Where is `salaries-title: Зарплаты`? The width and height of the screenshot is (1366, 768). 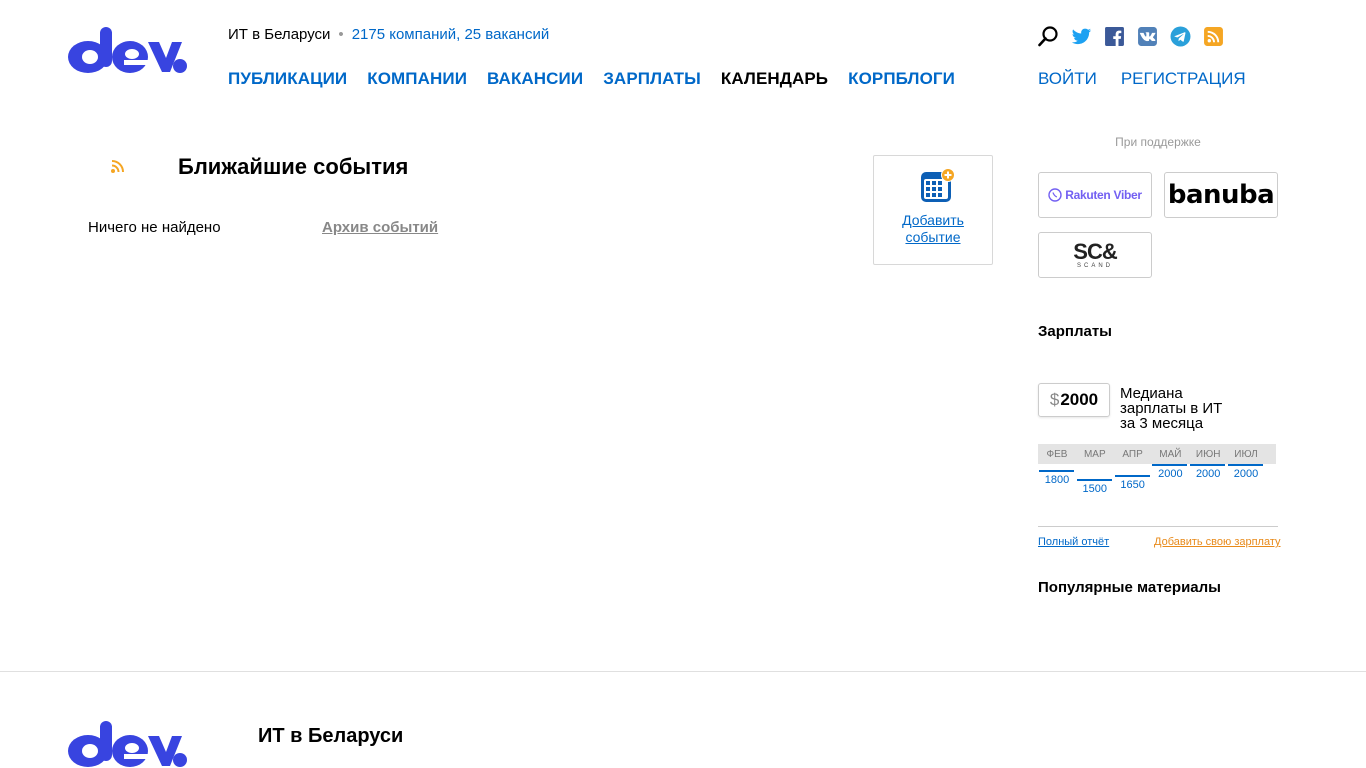
salaries-title: Зарплаты is located at coordinates (1075, 331).